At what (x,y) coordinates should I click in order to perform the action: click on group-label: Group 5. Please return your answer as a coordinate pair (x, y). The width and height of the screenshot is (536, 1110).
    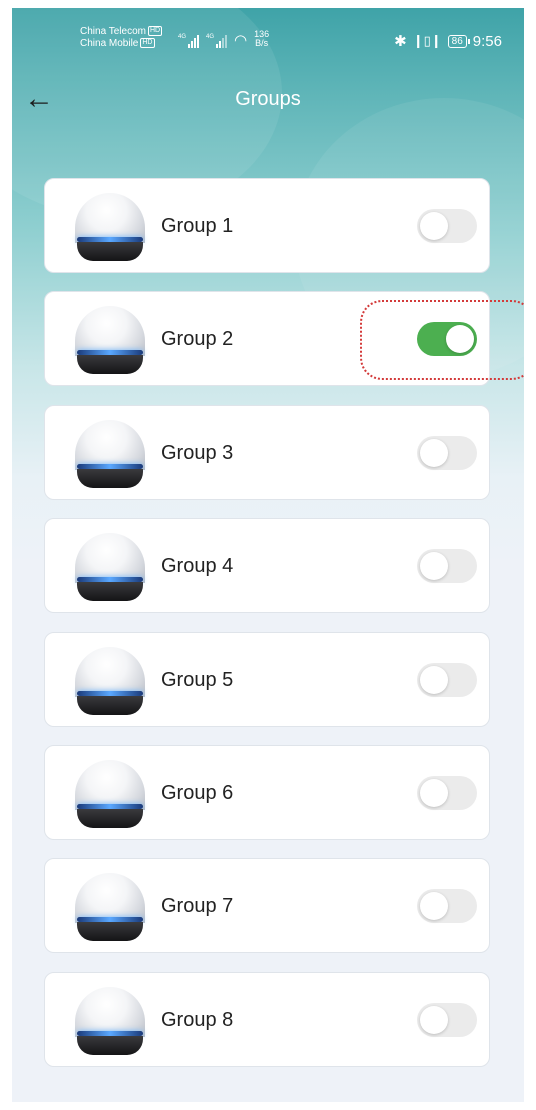
    Looking at the image, I should click on (197, 679).